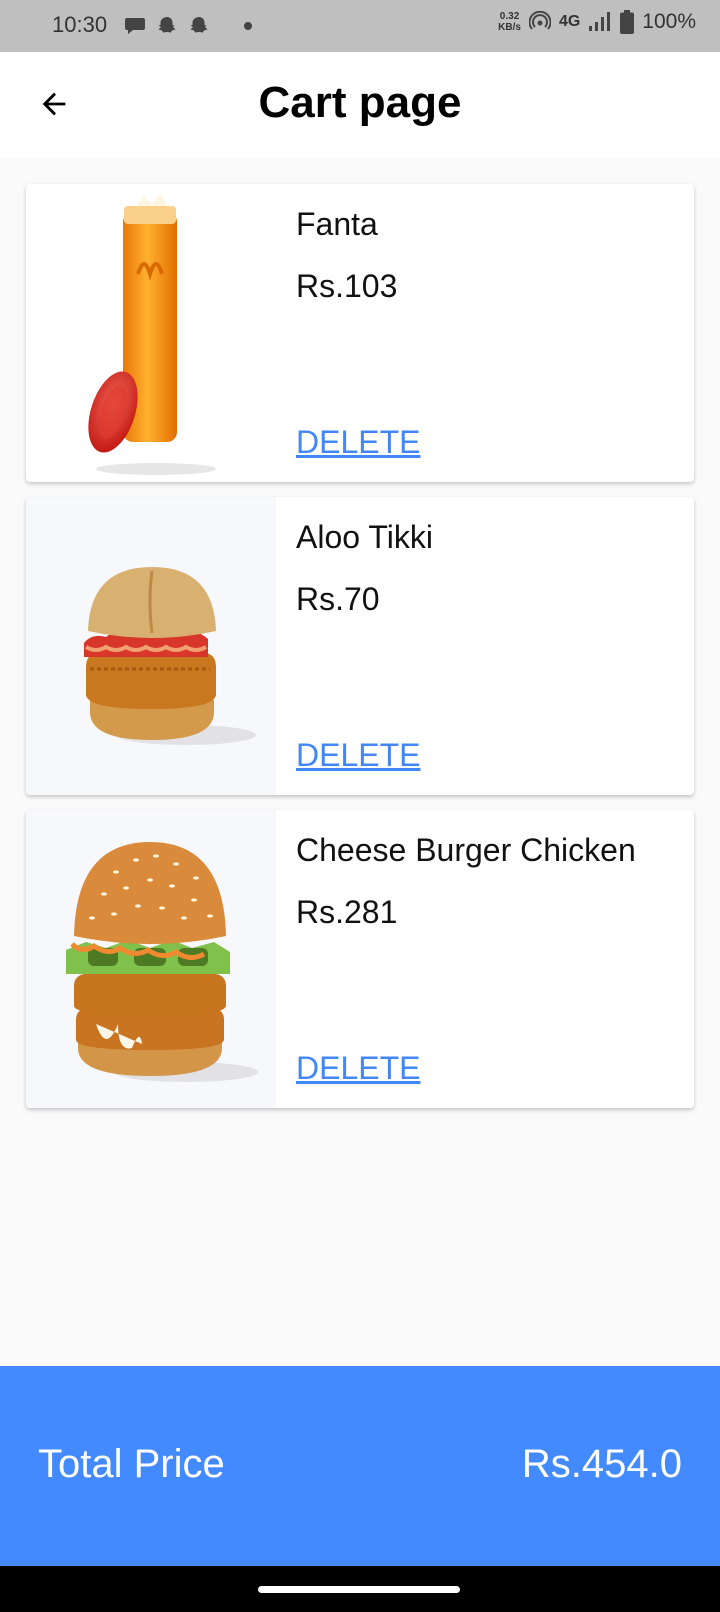  What do you see at coordinates (80, 24) in the screenshot?
I see `status-time: 10:30` at bounding box center [80, 24].